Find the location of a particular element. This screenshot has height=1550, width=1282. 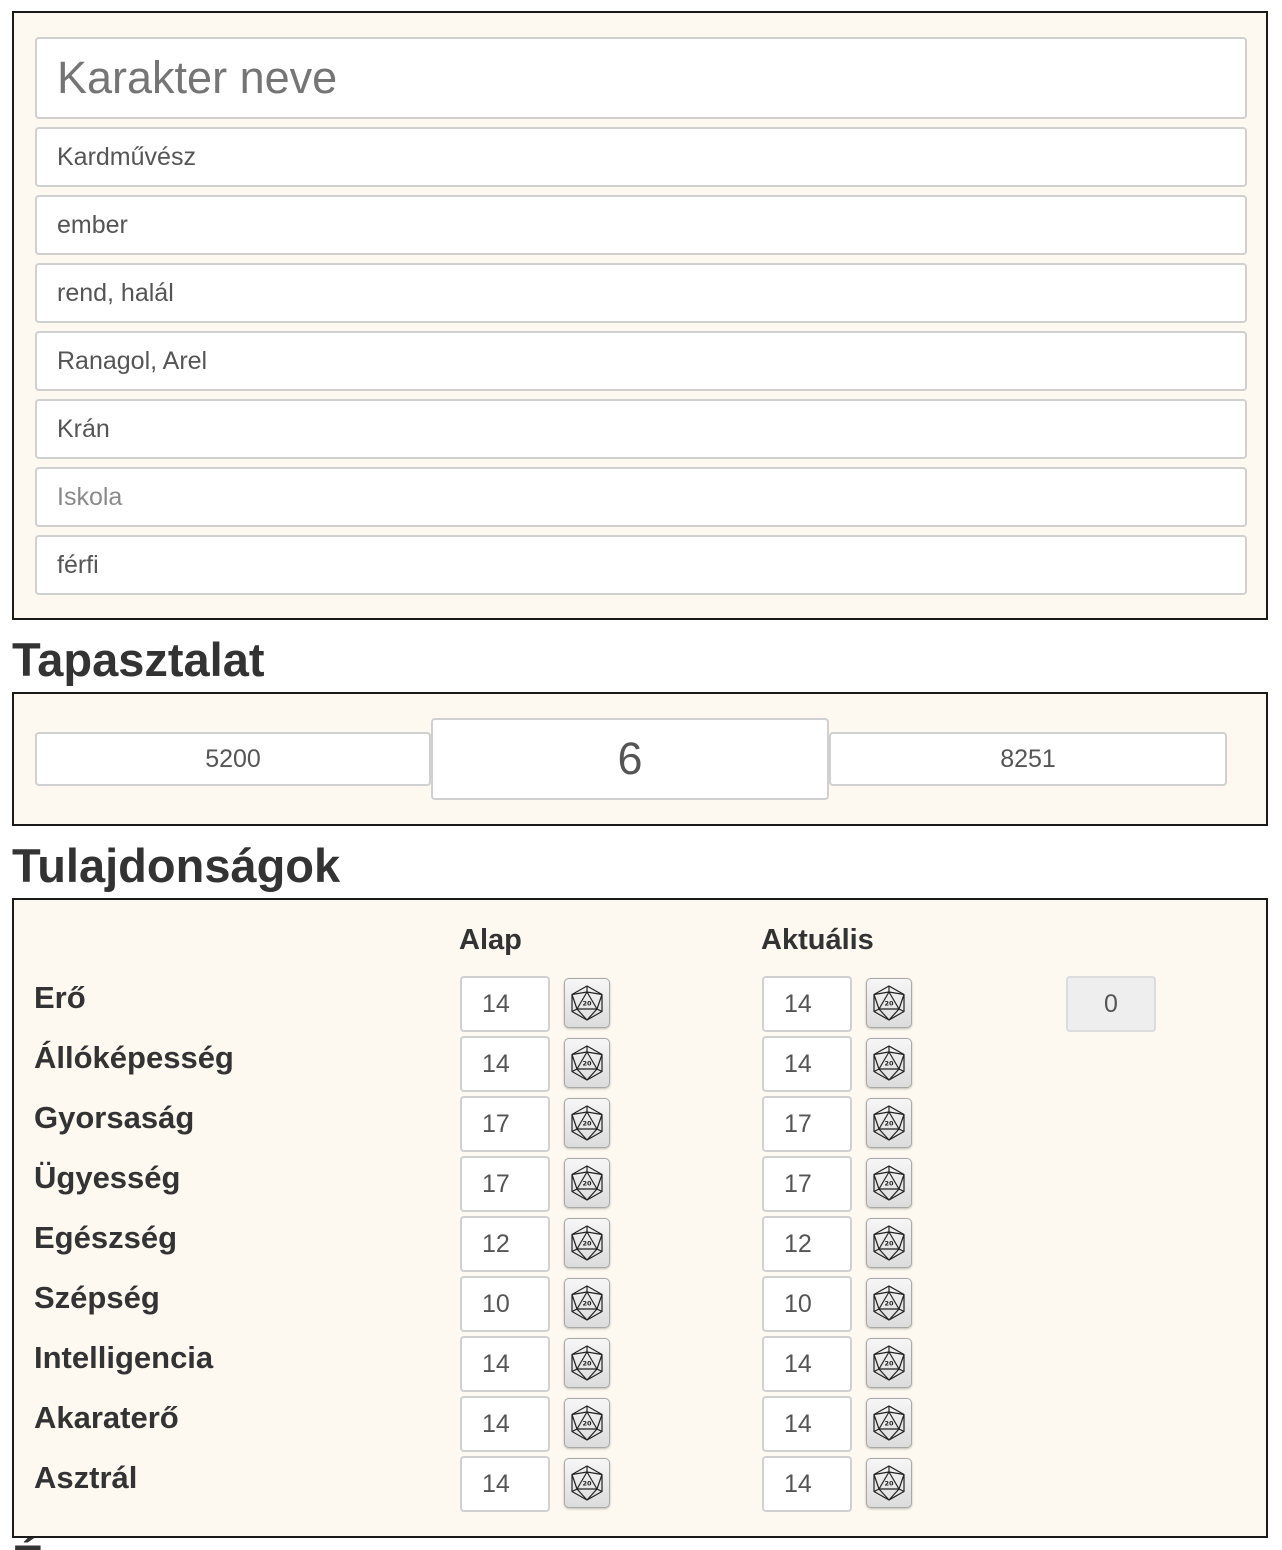

attribute-row: Intelligencia 20 20 is located at coordinates (640, 1364).